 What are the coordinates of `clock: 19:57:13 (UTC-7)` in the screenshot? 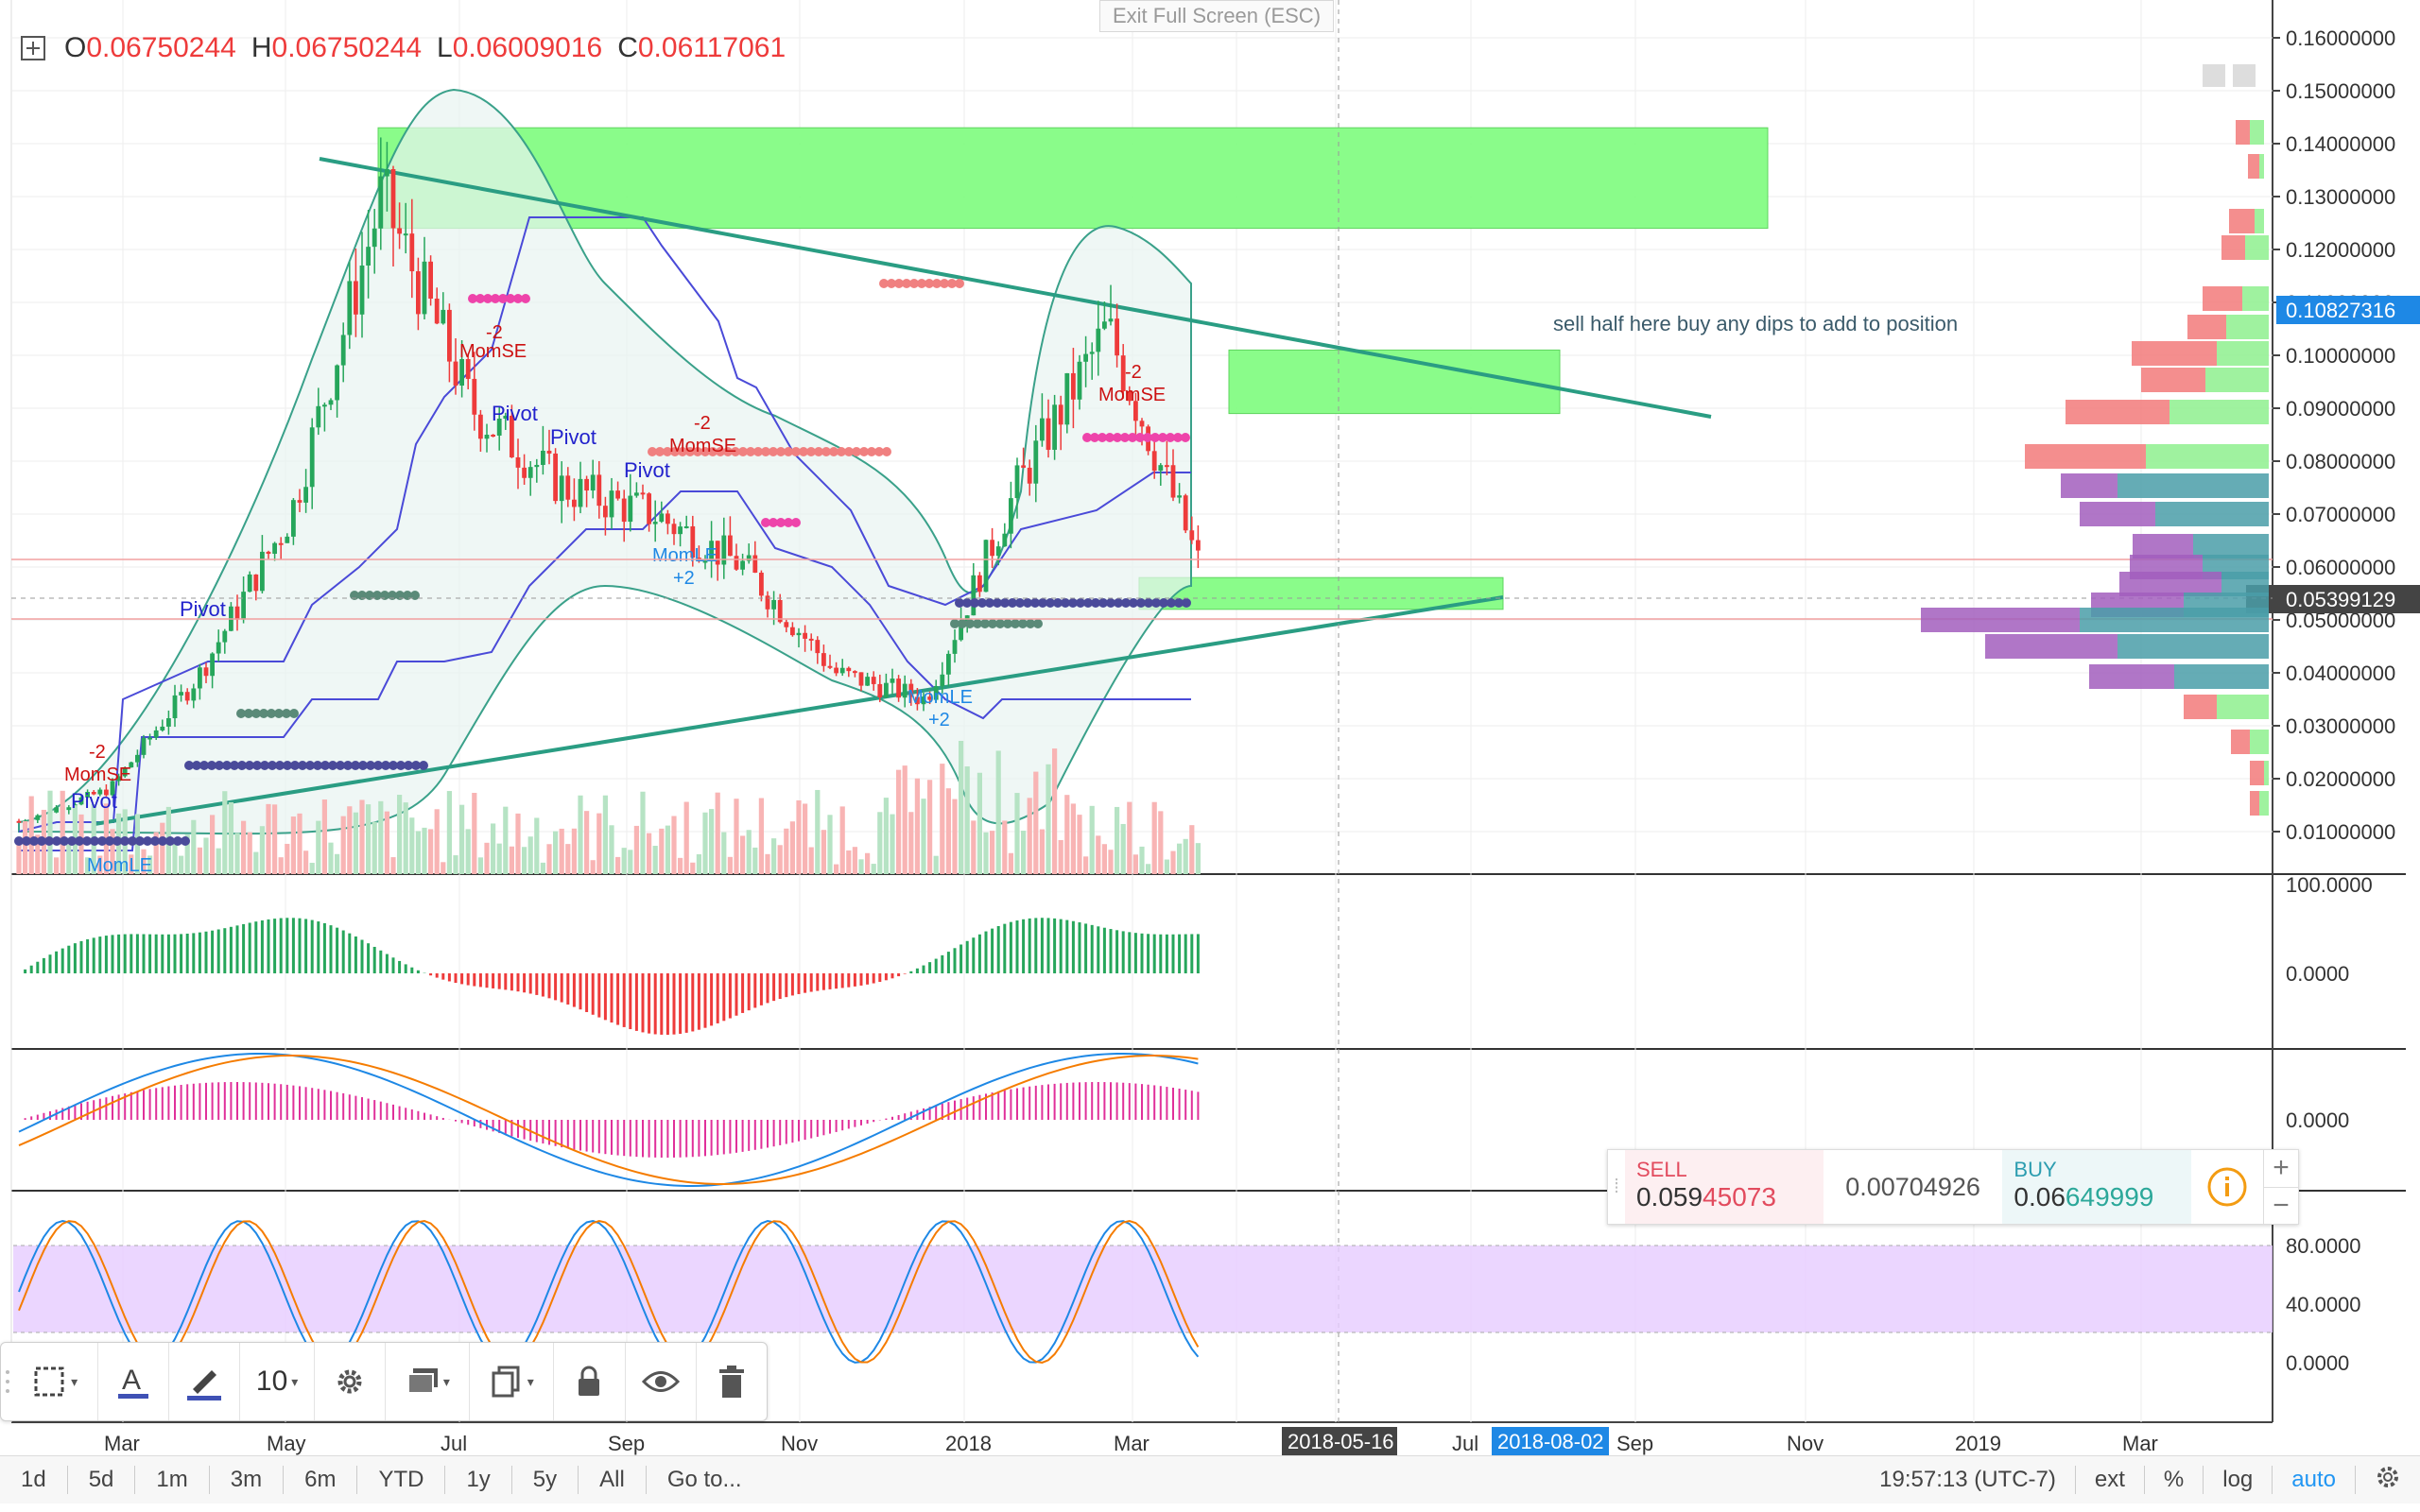 It's located at (1968, 1480).